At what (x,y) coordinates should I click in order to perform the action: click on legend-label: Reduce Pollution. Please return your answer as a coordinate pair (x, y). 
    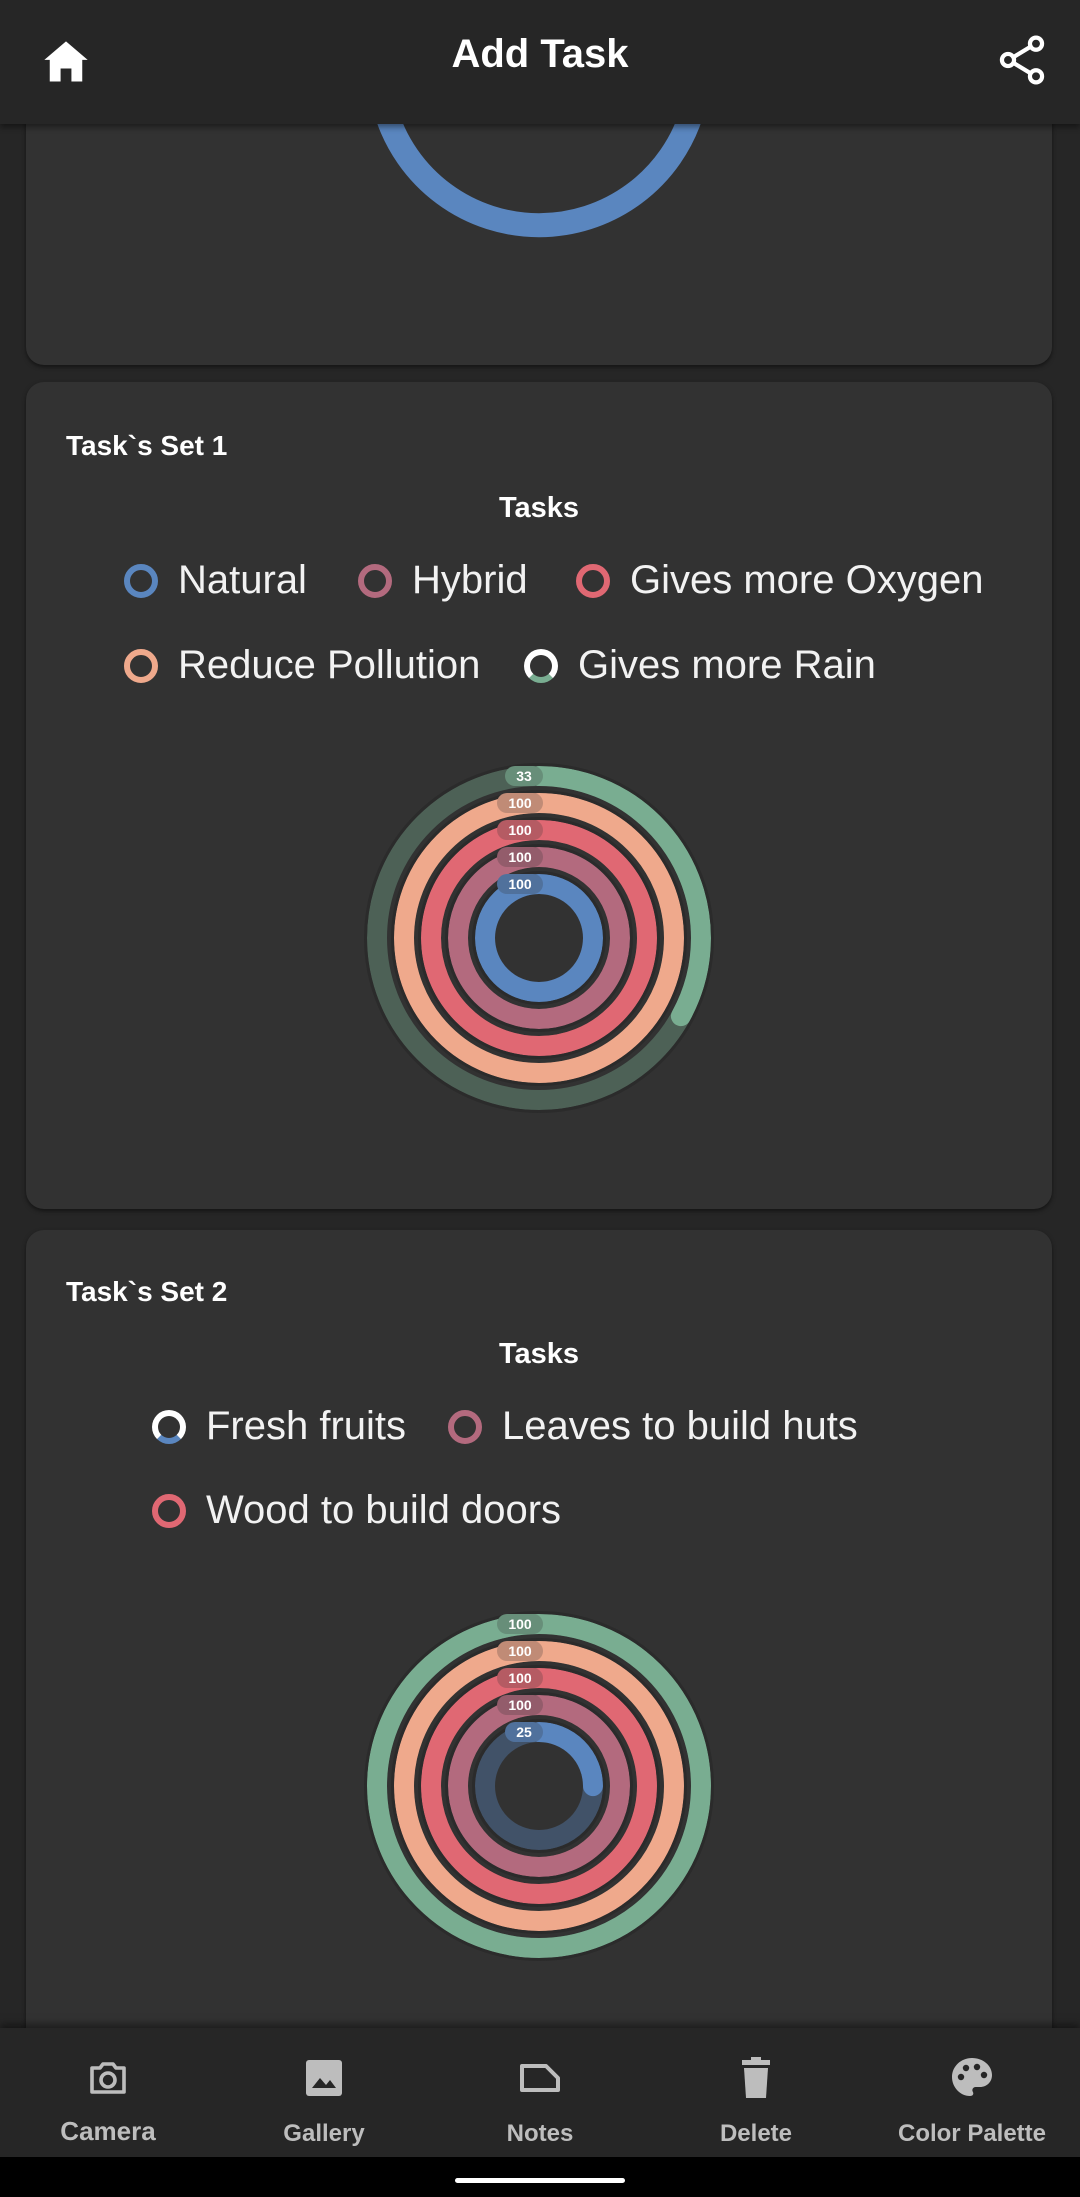
    Looking at the image, I should click on (329, 665).